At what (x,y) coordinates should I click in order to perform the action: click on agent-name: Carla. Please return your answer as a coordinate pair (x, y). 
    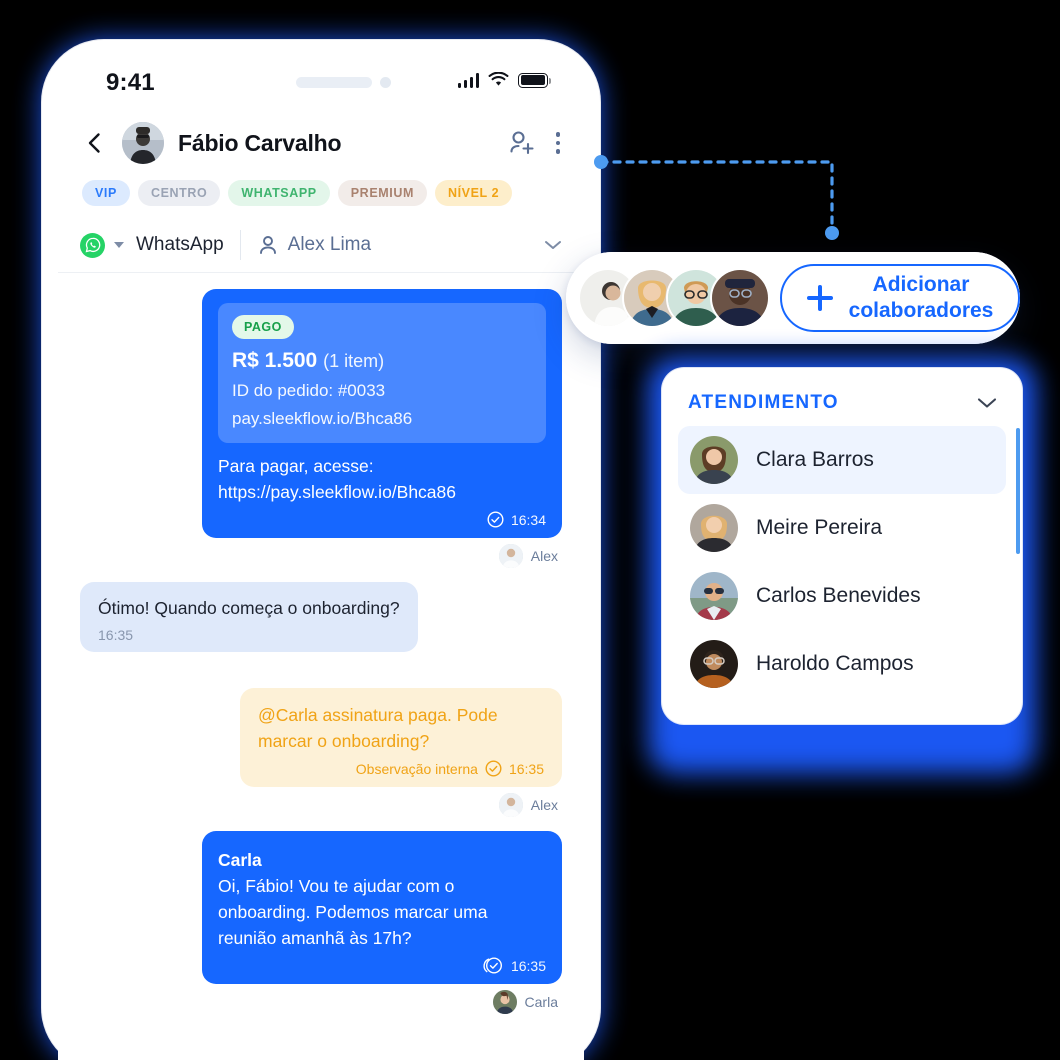
    Looking at the image, I should click on (240, 860).